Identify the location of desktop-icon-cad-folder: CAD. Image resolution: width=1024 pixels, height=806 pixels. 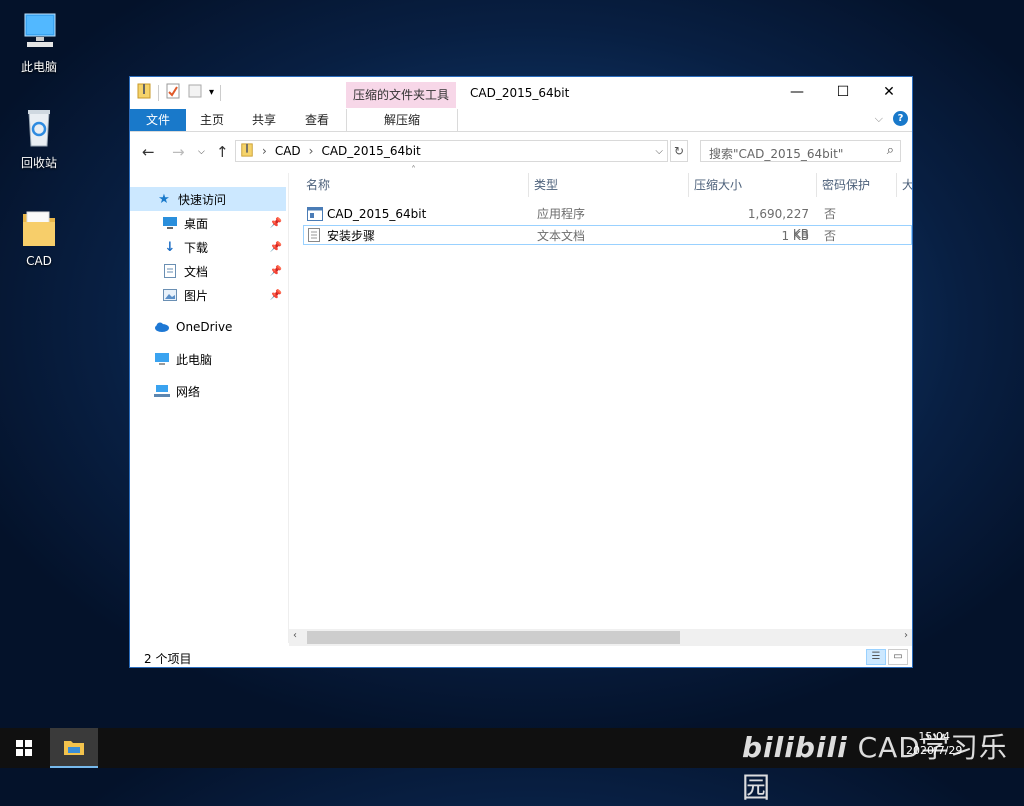
(39, 237).